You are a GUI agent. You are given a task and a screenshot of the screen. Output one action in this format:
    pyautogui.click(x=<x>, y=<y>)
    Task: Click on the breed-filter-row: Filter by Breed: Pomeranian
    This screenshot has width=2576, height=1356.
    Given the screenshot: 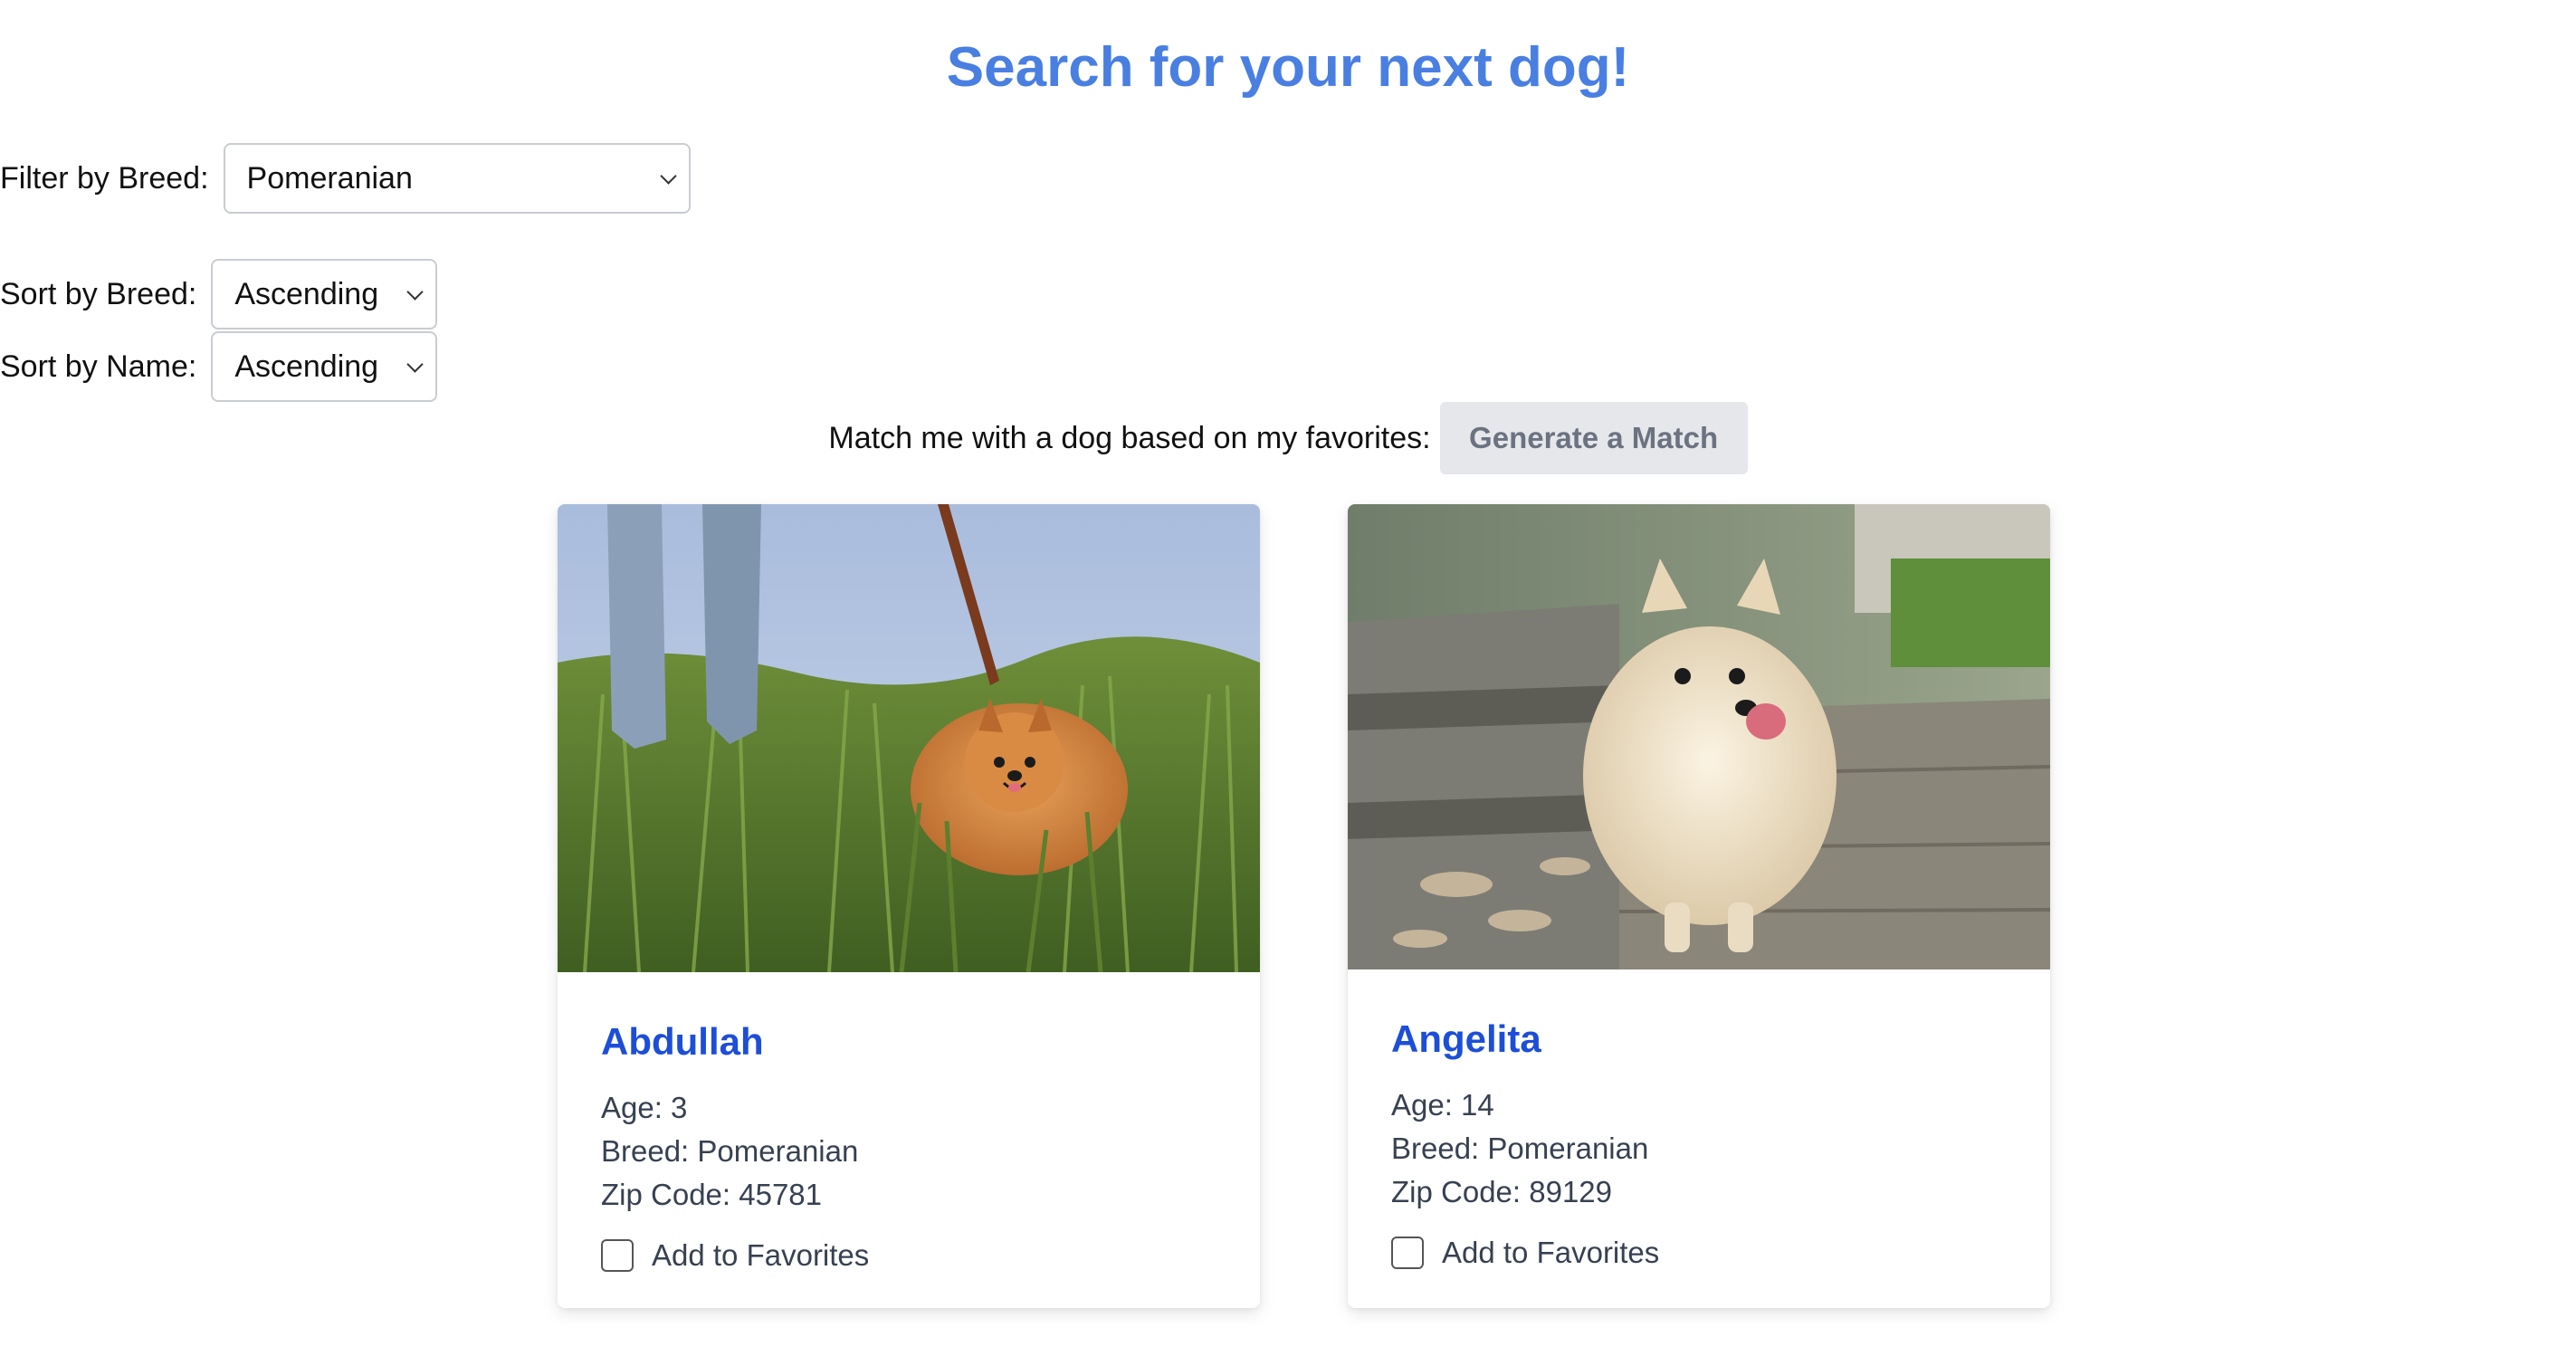 What is the action you would take?
    pyautogui.click(x=345, y=178)
    